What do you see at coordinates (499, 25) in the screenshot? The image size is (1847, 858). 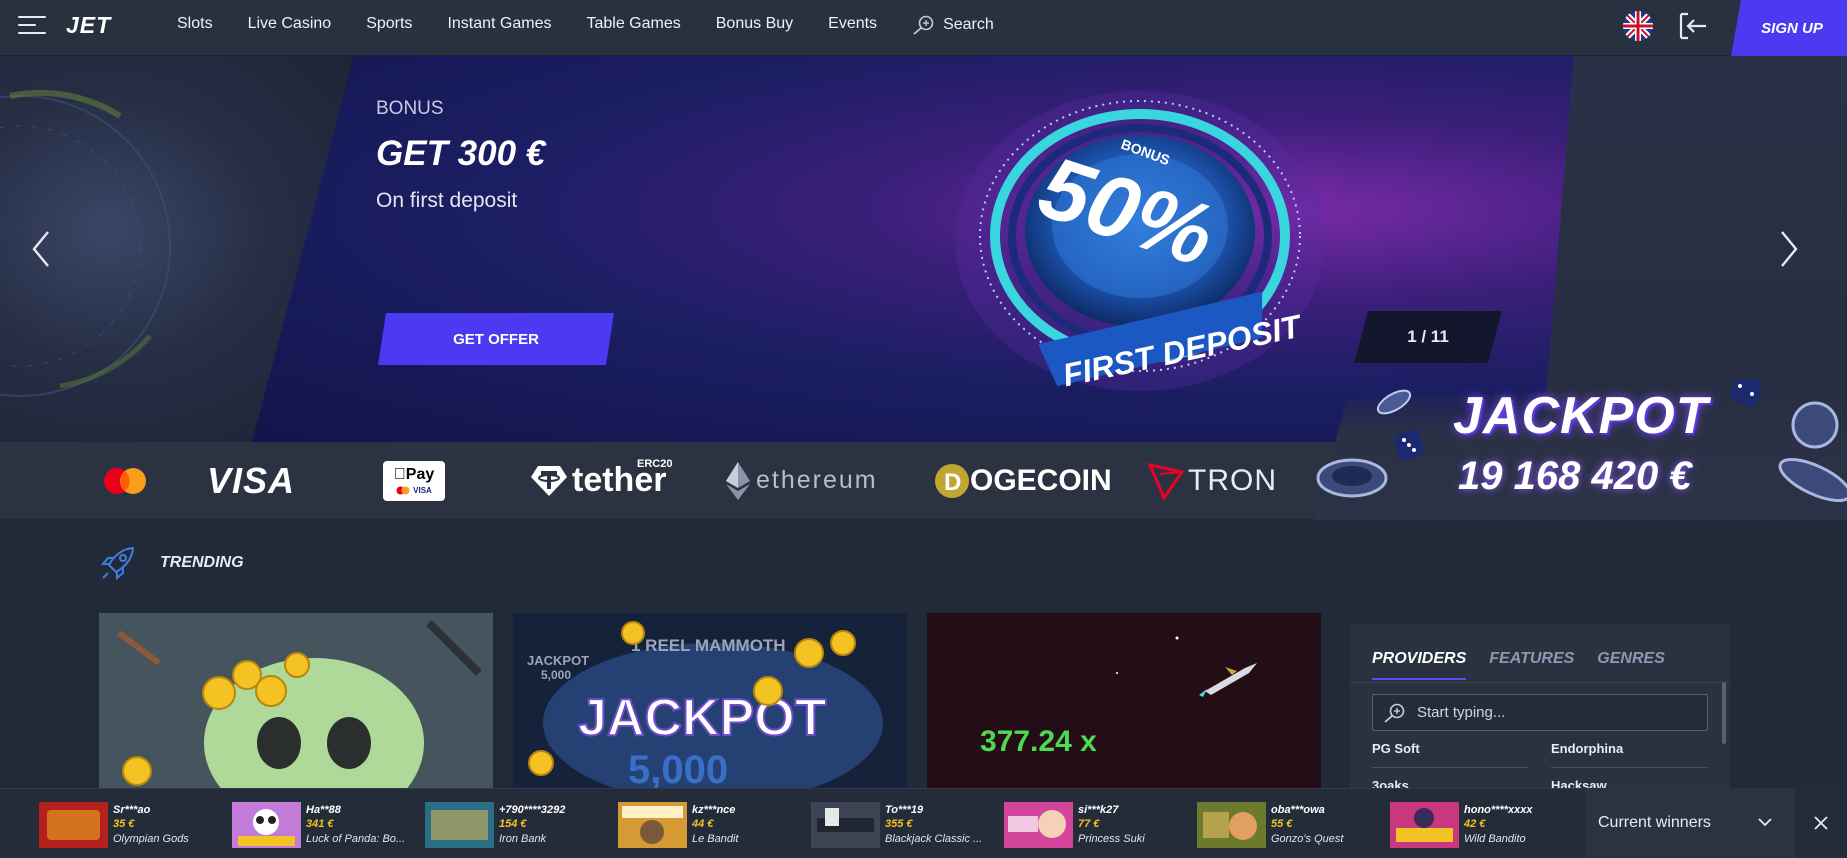 I see `nav-instant-games: Instant Games` at bounding box center [499, 25].